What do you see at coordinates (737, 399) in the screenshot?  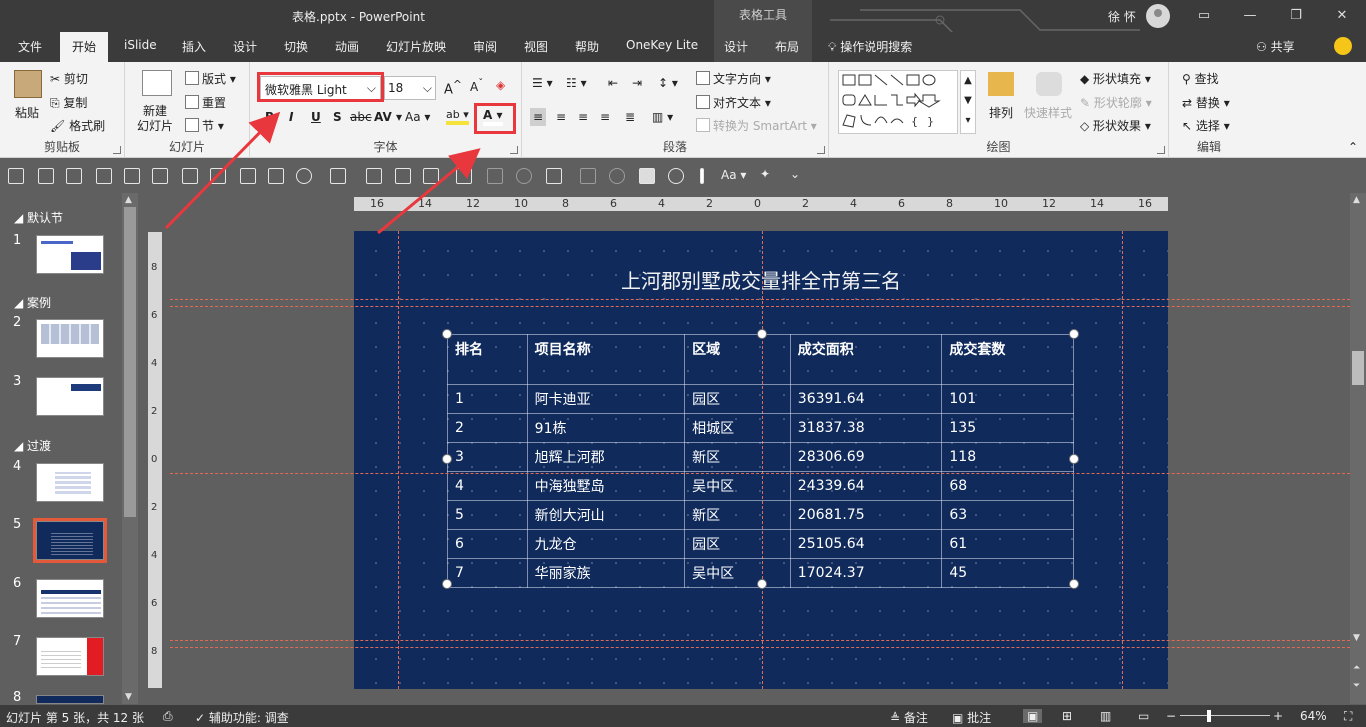 I see `cell-district: 园区` at bounding box center [737, 399].